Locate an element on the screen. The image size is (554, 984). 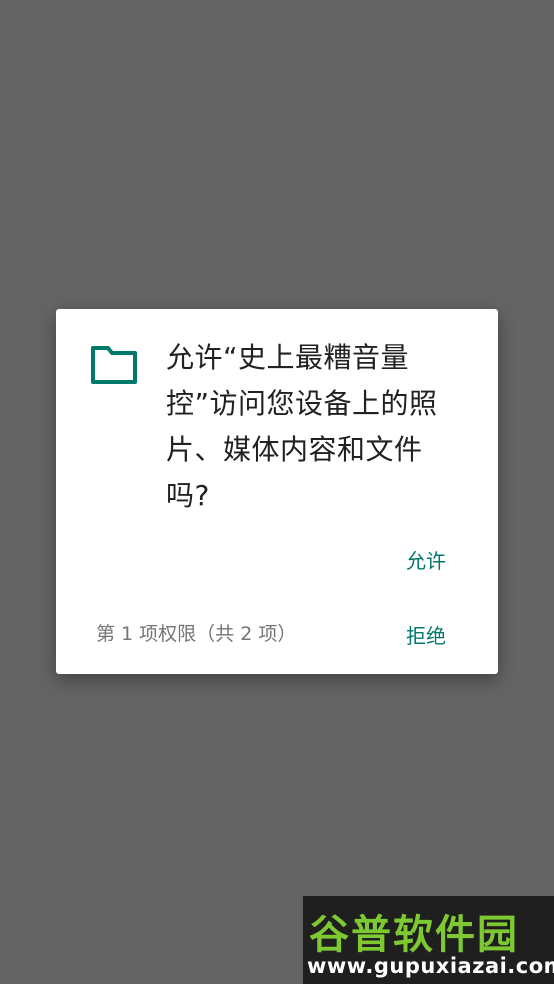
folder-icon is located at coordinates (114, 365).